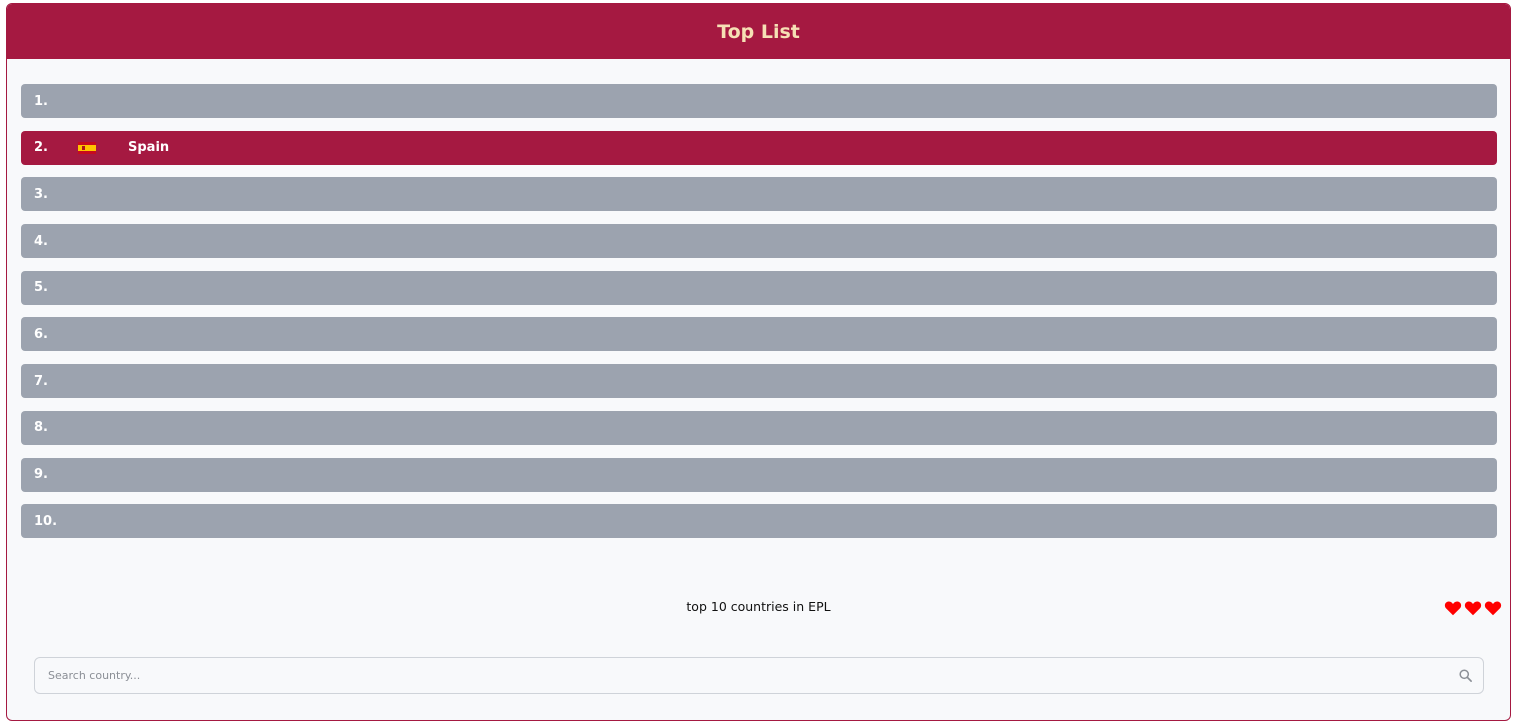 The width and height of the screenshot is (1516, 726). I want to click on list-item: 6., so click(759, 334).